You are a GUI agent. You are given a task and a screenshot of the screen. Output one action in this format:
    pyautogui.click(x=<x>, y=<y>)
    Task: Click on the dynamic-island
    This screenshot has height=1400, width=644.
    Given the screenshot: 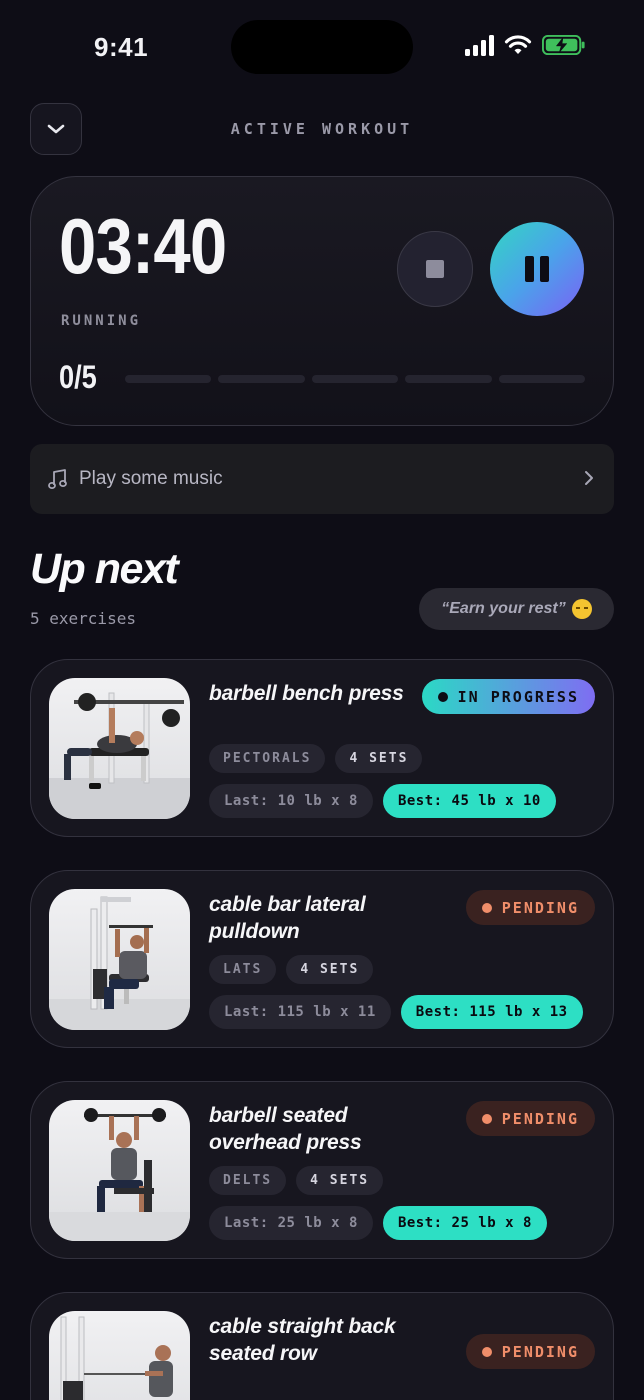 What is the action you would take?
    pyautogui.click(x=322, y=47)
    